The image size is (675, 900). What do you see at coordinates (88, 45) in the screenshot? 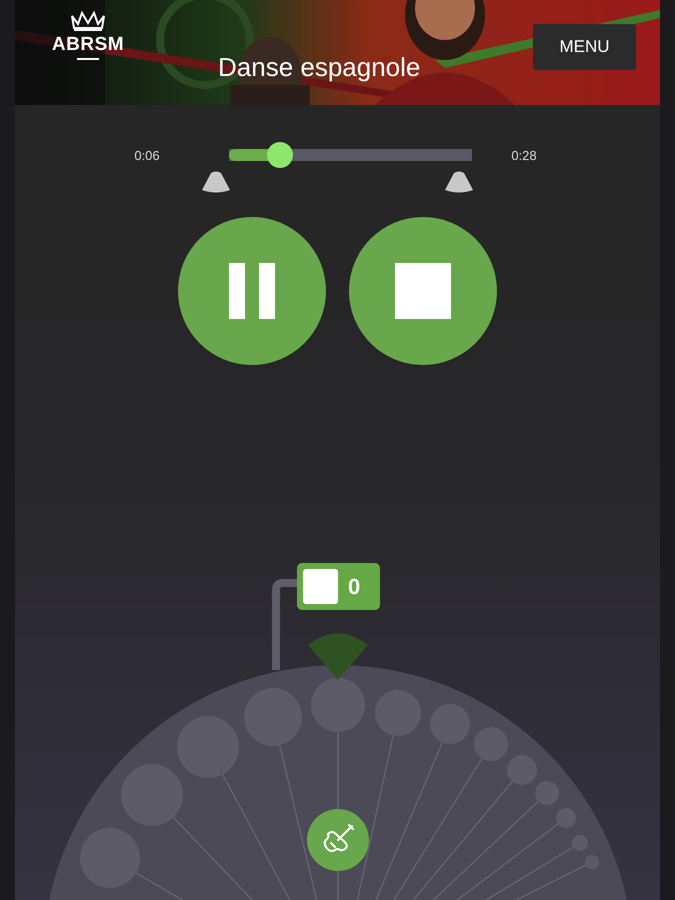
I see `logo-text: ABRSM` at bounding box center [88, 45].